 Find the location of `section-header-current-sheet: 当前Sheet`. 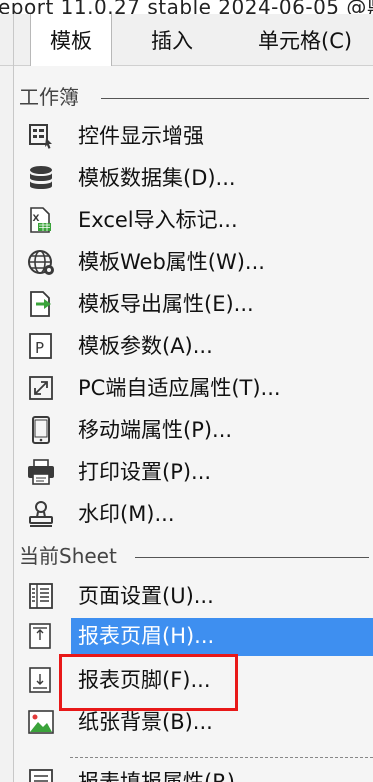

section-header-current-sheet: 当前Sheet is located at coordinates (194, 556).